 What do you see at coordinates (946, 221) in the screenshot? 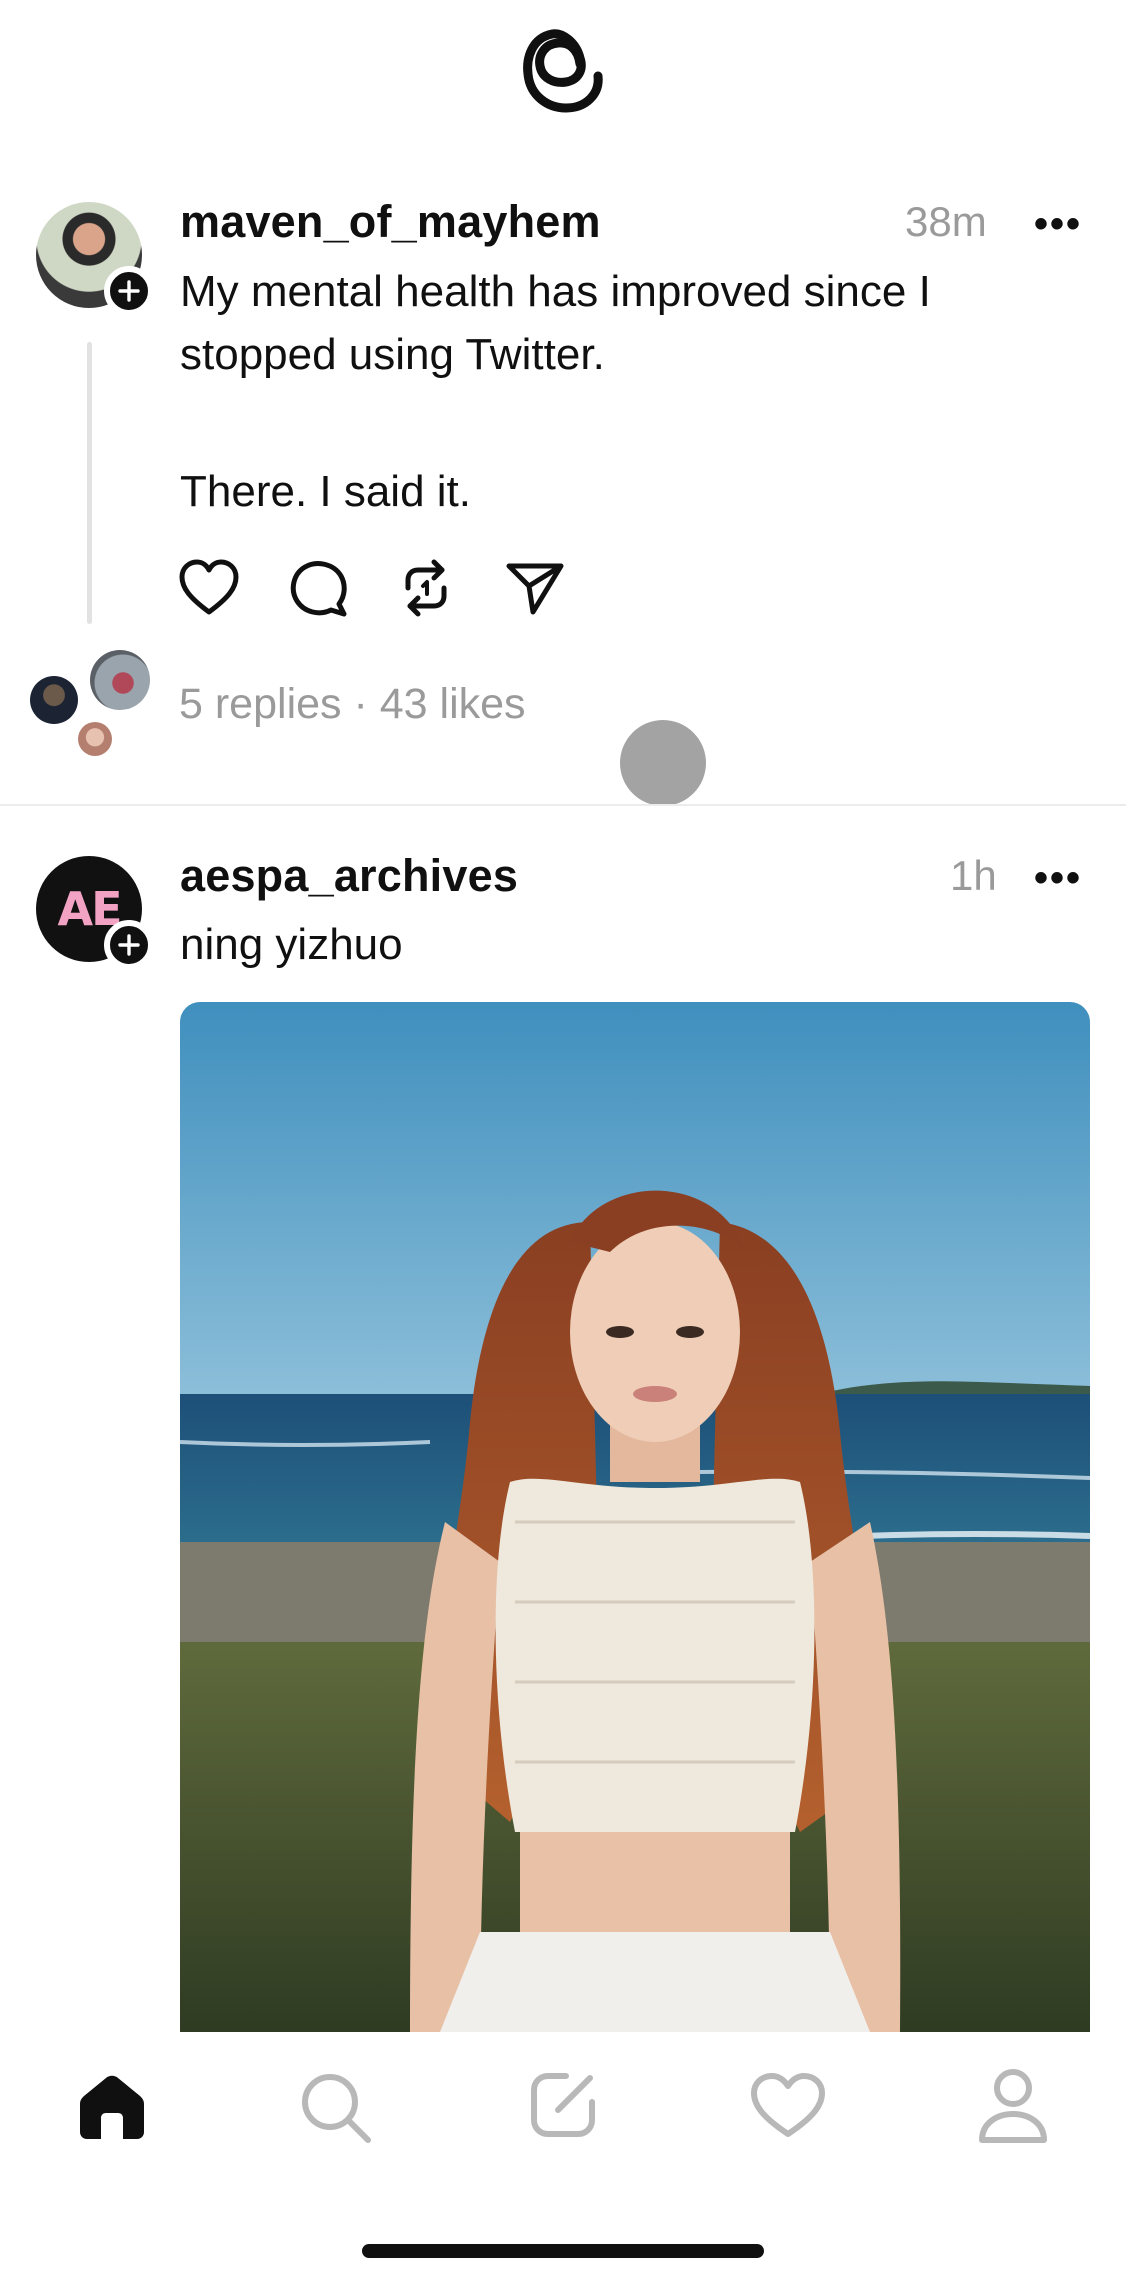
I see `post-time: 38m` at bounding box center [946, 221].